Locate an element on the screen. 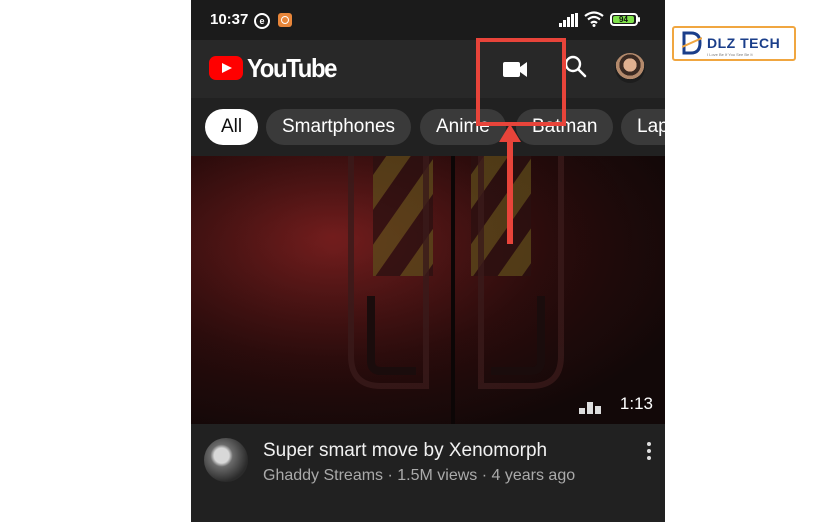 Image resolution: width=840 pixels, height=522 pixels. highlight-box is located at coordinates (521, 82).